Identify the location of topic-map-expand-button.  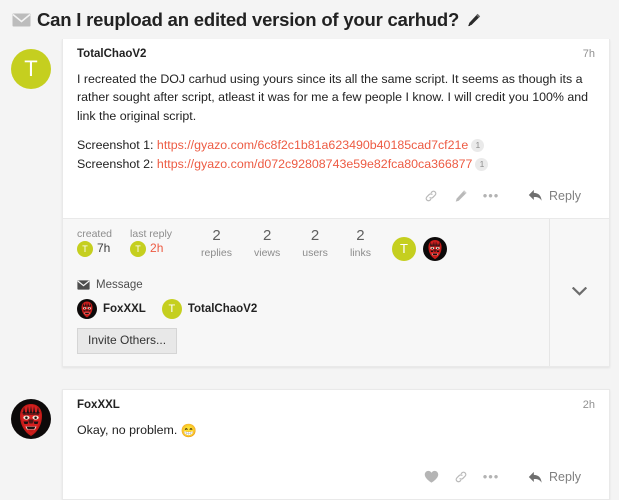
(579, 292).